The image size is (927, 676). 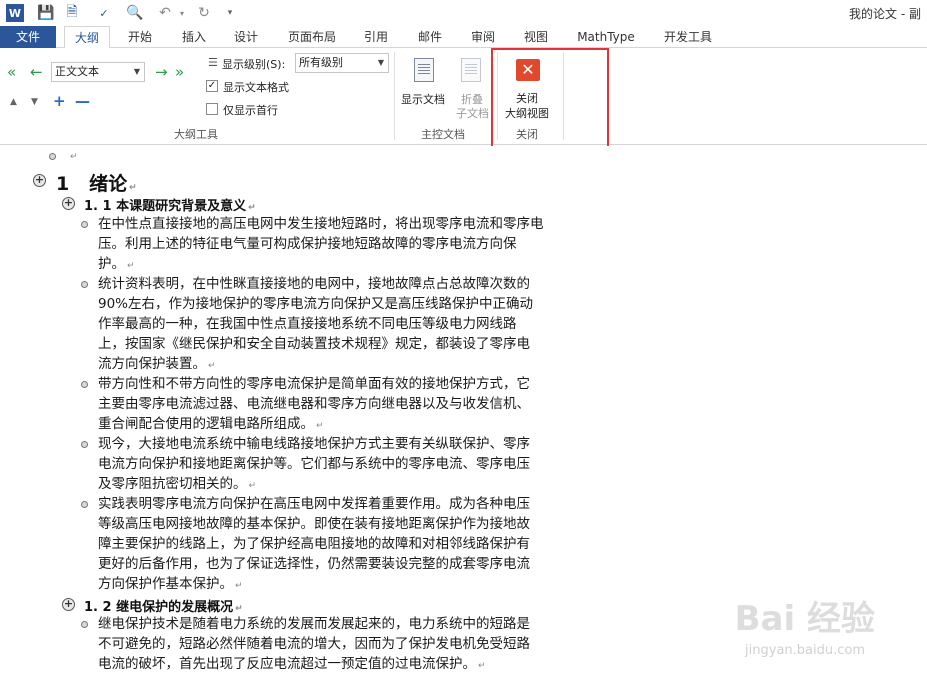 What do you see at coordinates (423, 99) in the screenshot?
I see `show-document-label: 显示文档` at bounding box center [423, 99].